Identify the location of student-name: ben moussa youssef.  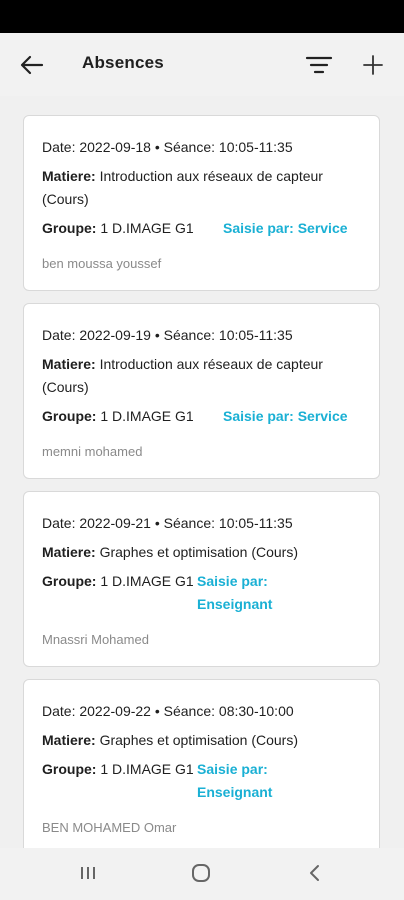
(102, 263).